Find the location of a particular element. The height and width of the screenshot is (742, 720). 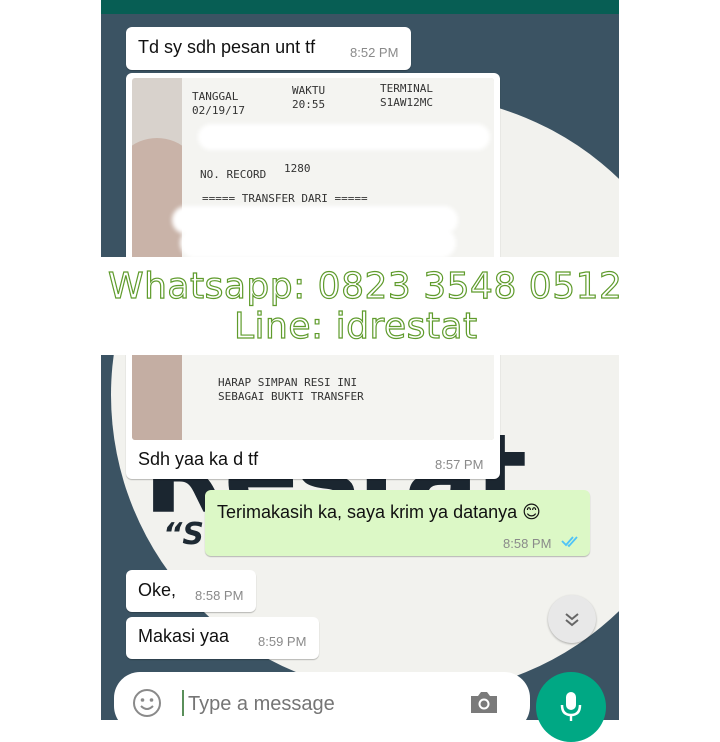

mic-icon is located at coordinates (571, 706).